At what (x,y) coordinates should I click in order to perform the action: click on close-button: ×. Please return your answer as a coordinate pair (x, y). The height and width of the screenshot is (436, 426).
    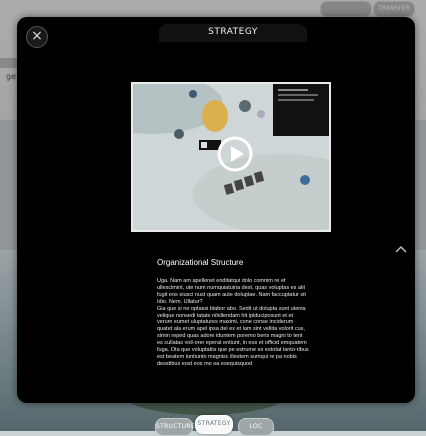
    Looking at the image, I should click on (37, 37).